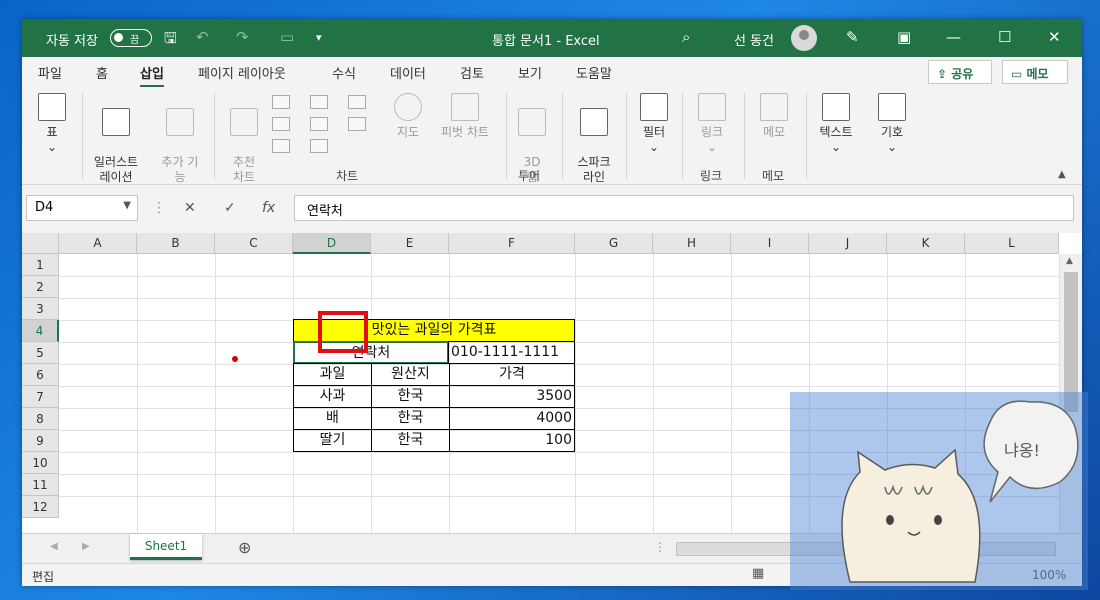  I want to click on column-header-K: K, so click(926, 243).